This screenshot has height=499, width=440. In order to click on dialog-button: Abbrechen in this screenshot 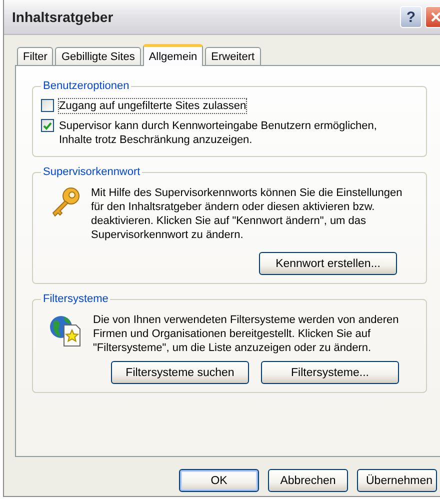, I will do `click(308, 480)`.